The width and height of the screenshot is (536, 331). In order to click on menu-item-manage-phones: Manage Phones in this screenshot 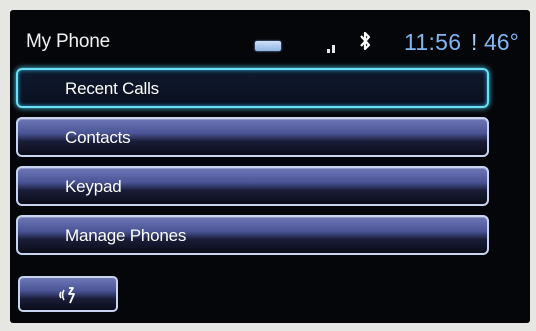, I will do `click(252, 235)`.